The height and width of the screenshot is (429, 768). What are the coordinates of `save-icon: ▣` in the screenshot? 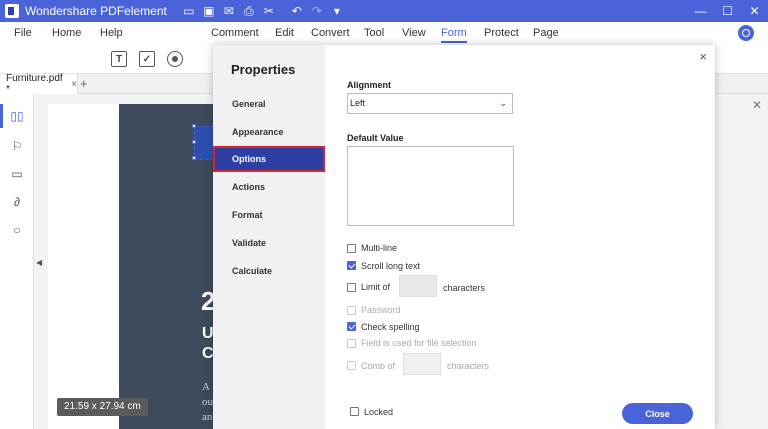 It's located at (209, 11).